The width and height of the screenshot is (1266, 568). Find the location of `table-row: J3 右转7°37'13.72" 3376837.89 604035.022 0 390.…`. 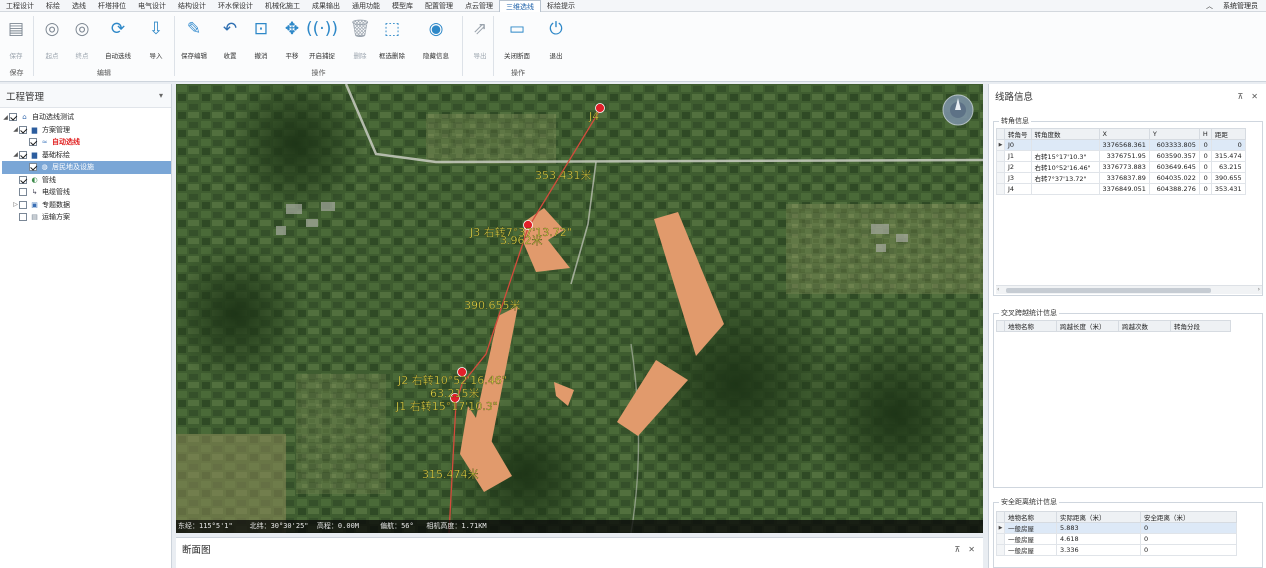

table-row: J3 右转7°37'13.72" 3376837.89 604035.022 0 390.… is located at coordinates (1121, 178).